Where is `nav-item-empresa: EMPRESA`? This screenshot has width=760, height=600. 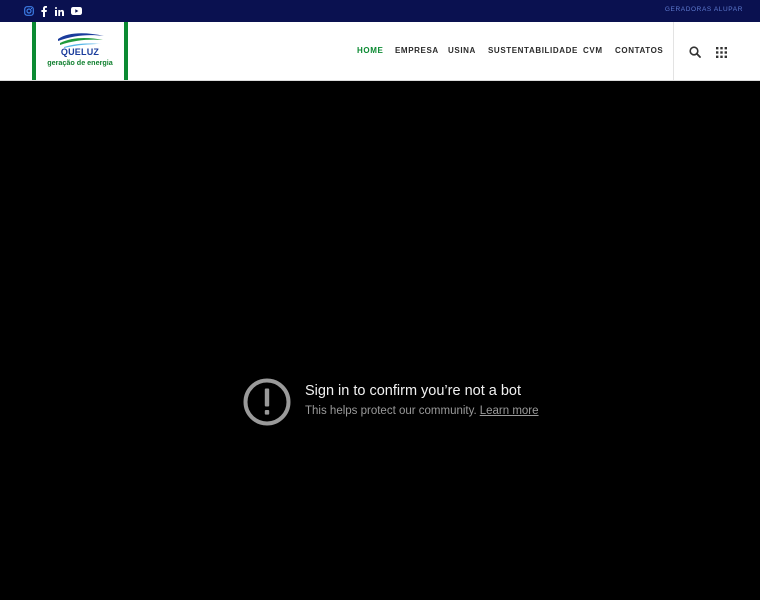 nav-item-empresa: EMPRESA is located at coordinates (417, 50).